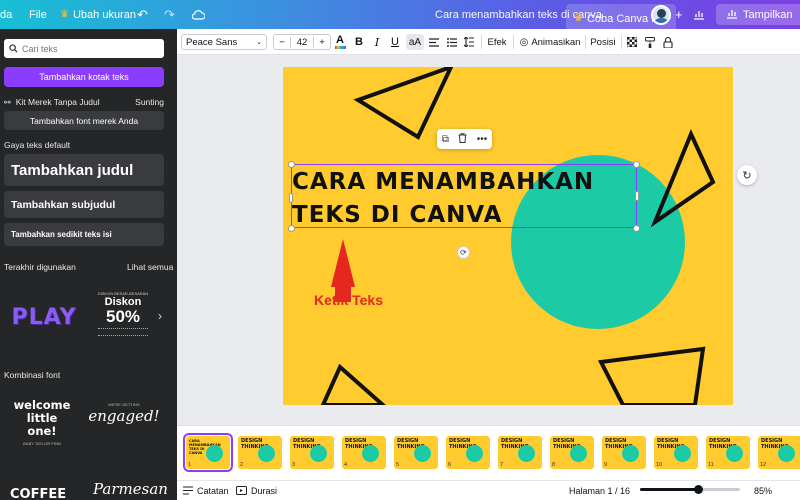 The image size is (800, 500). What do you see at coordinates (747, 175) in the screenshot?
I see `refresh-icon: ↻` at bounding box center [747, 175].